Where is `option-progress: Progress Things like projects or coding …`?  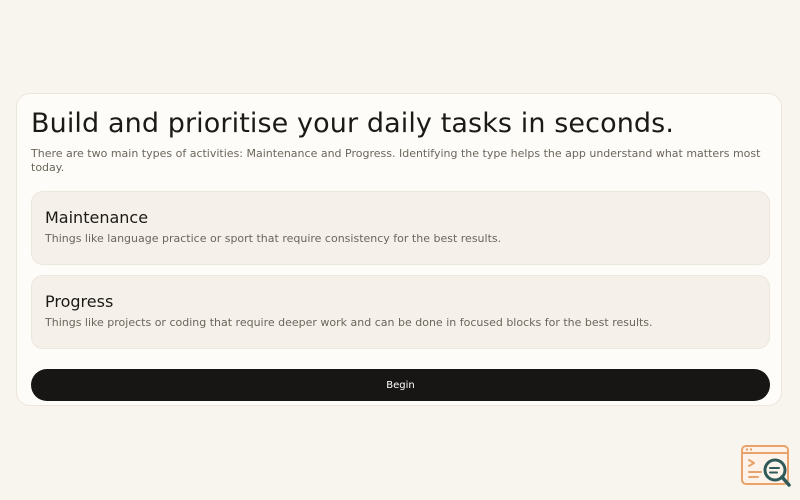 option-progress: Progress Things like projects or coding … is located at coordinates (400, 312).